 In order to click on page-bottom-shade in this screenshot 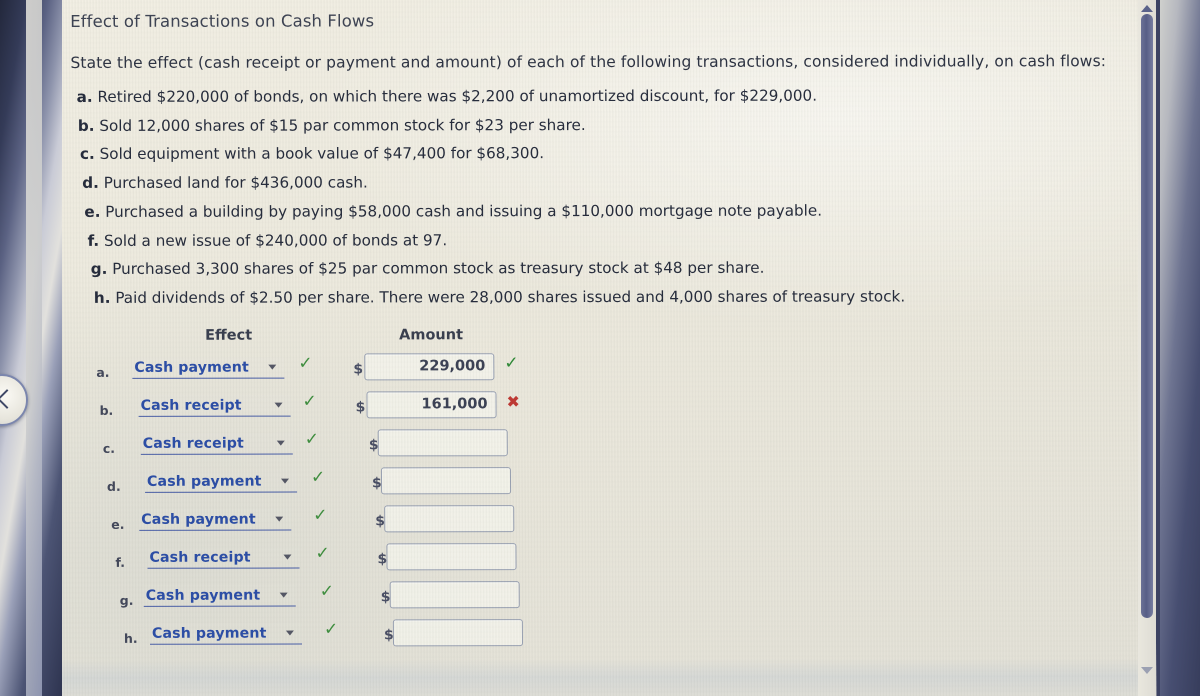, I will do `click(601, 677)`.